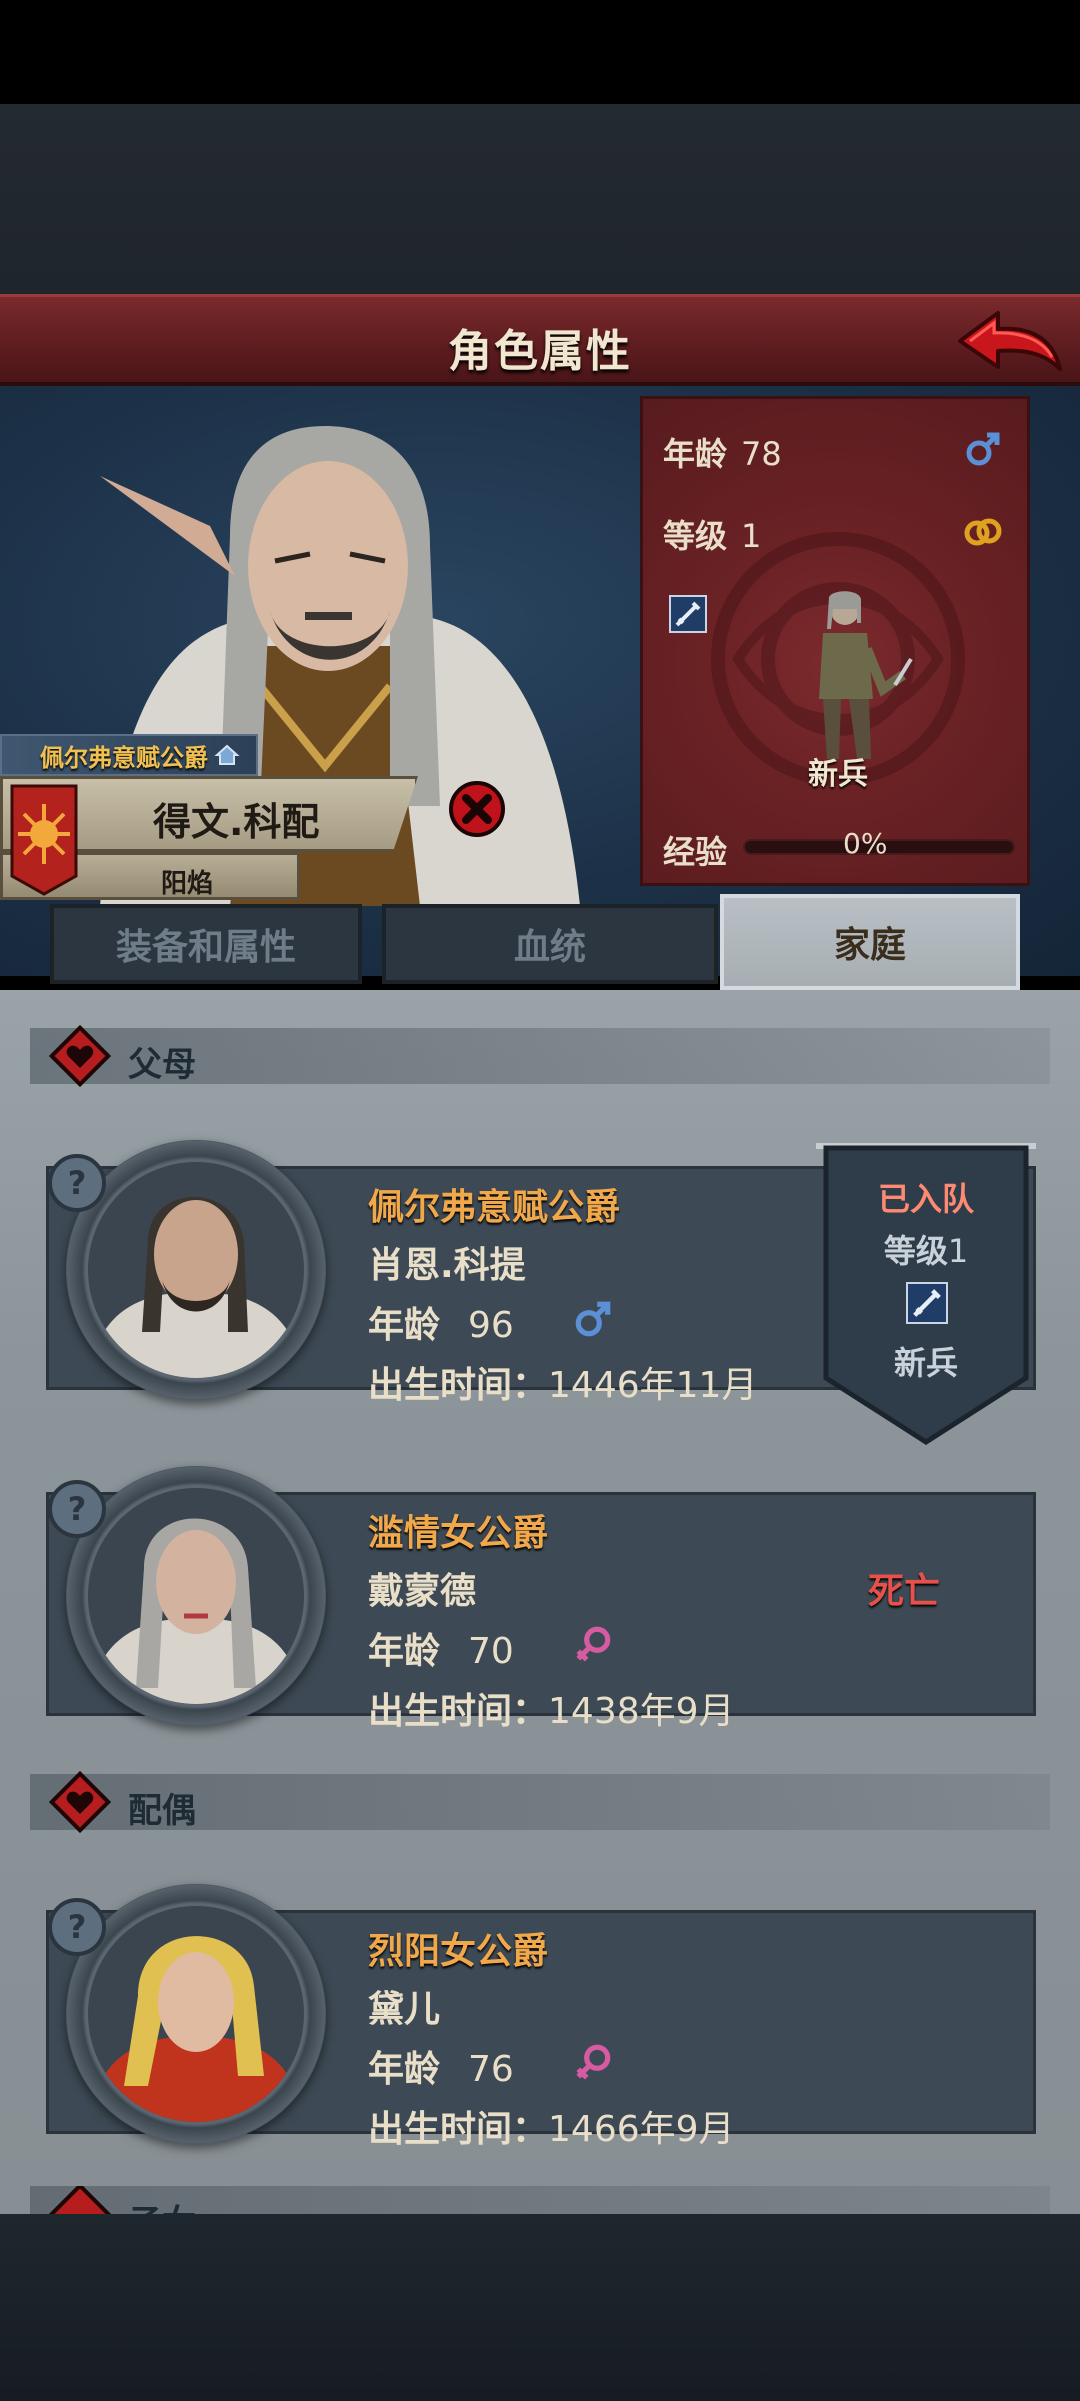 The image size is (1080, 2401). I want to click on exp-value: 0%, so click(865, 843).